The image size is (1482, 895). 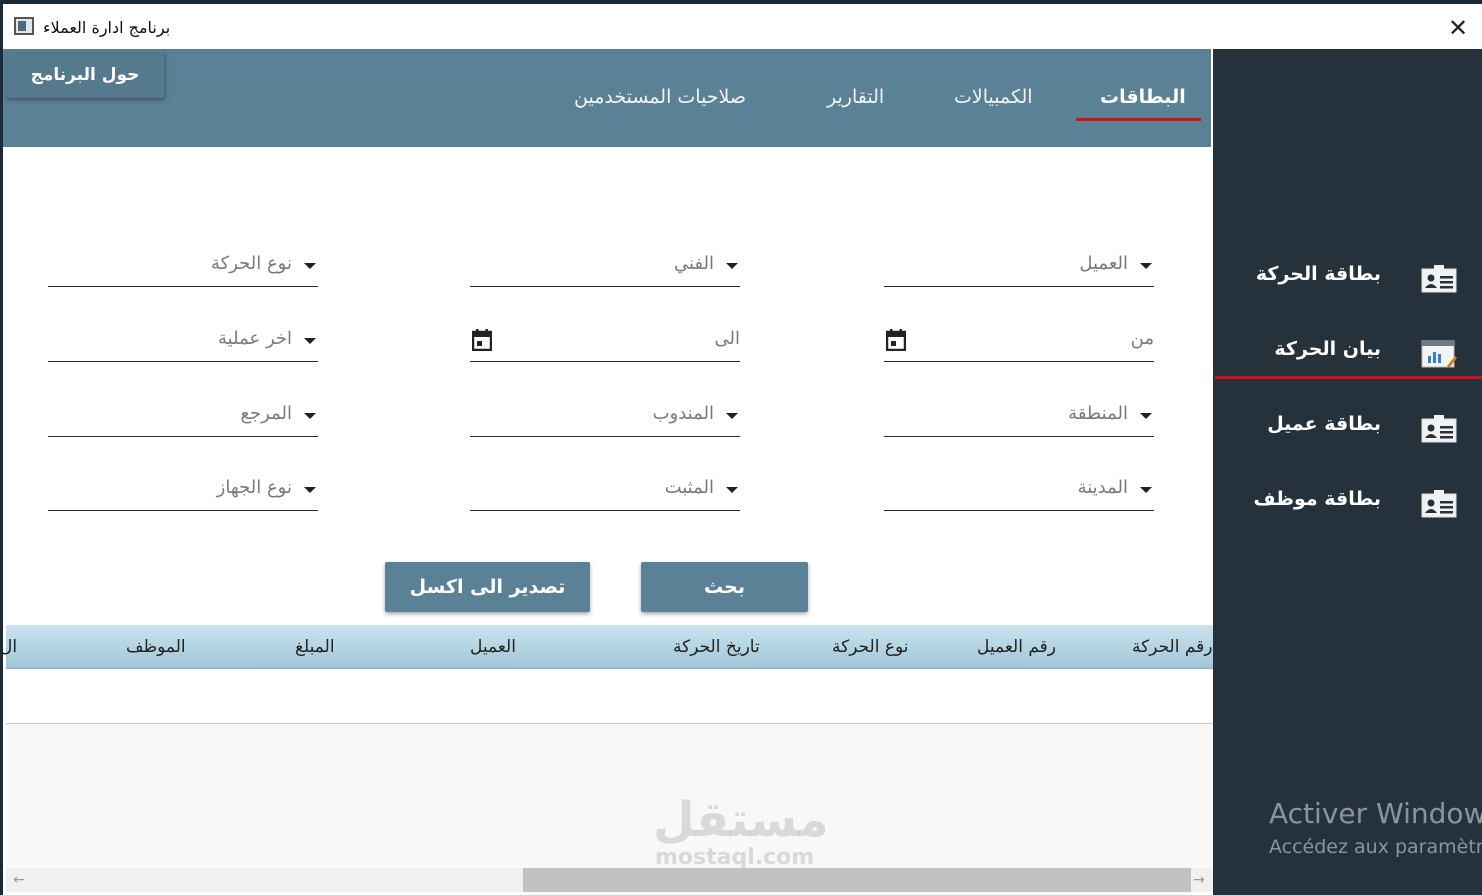 I want to click on tab-bills: الكمبيالات, so click(x=993, y=97).